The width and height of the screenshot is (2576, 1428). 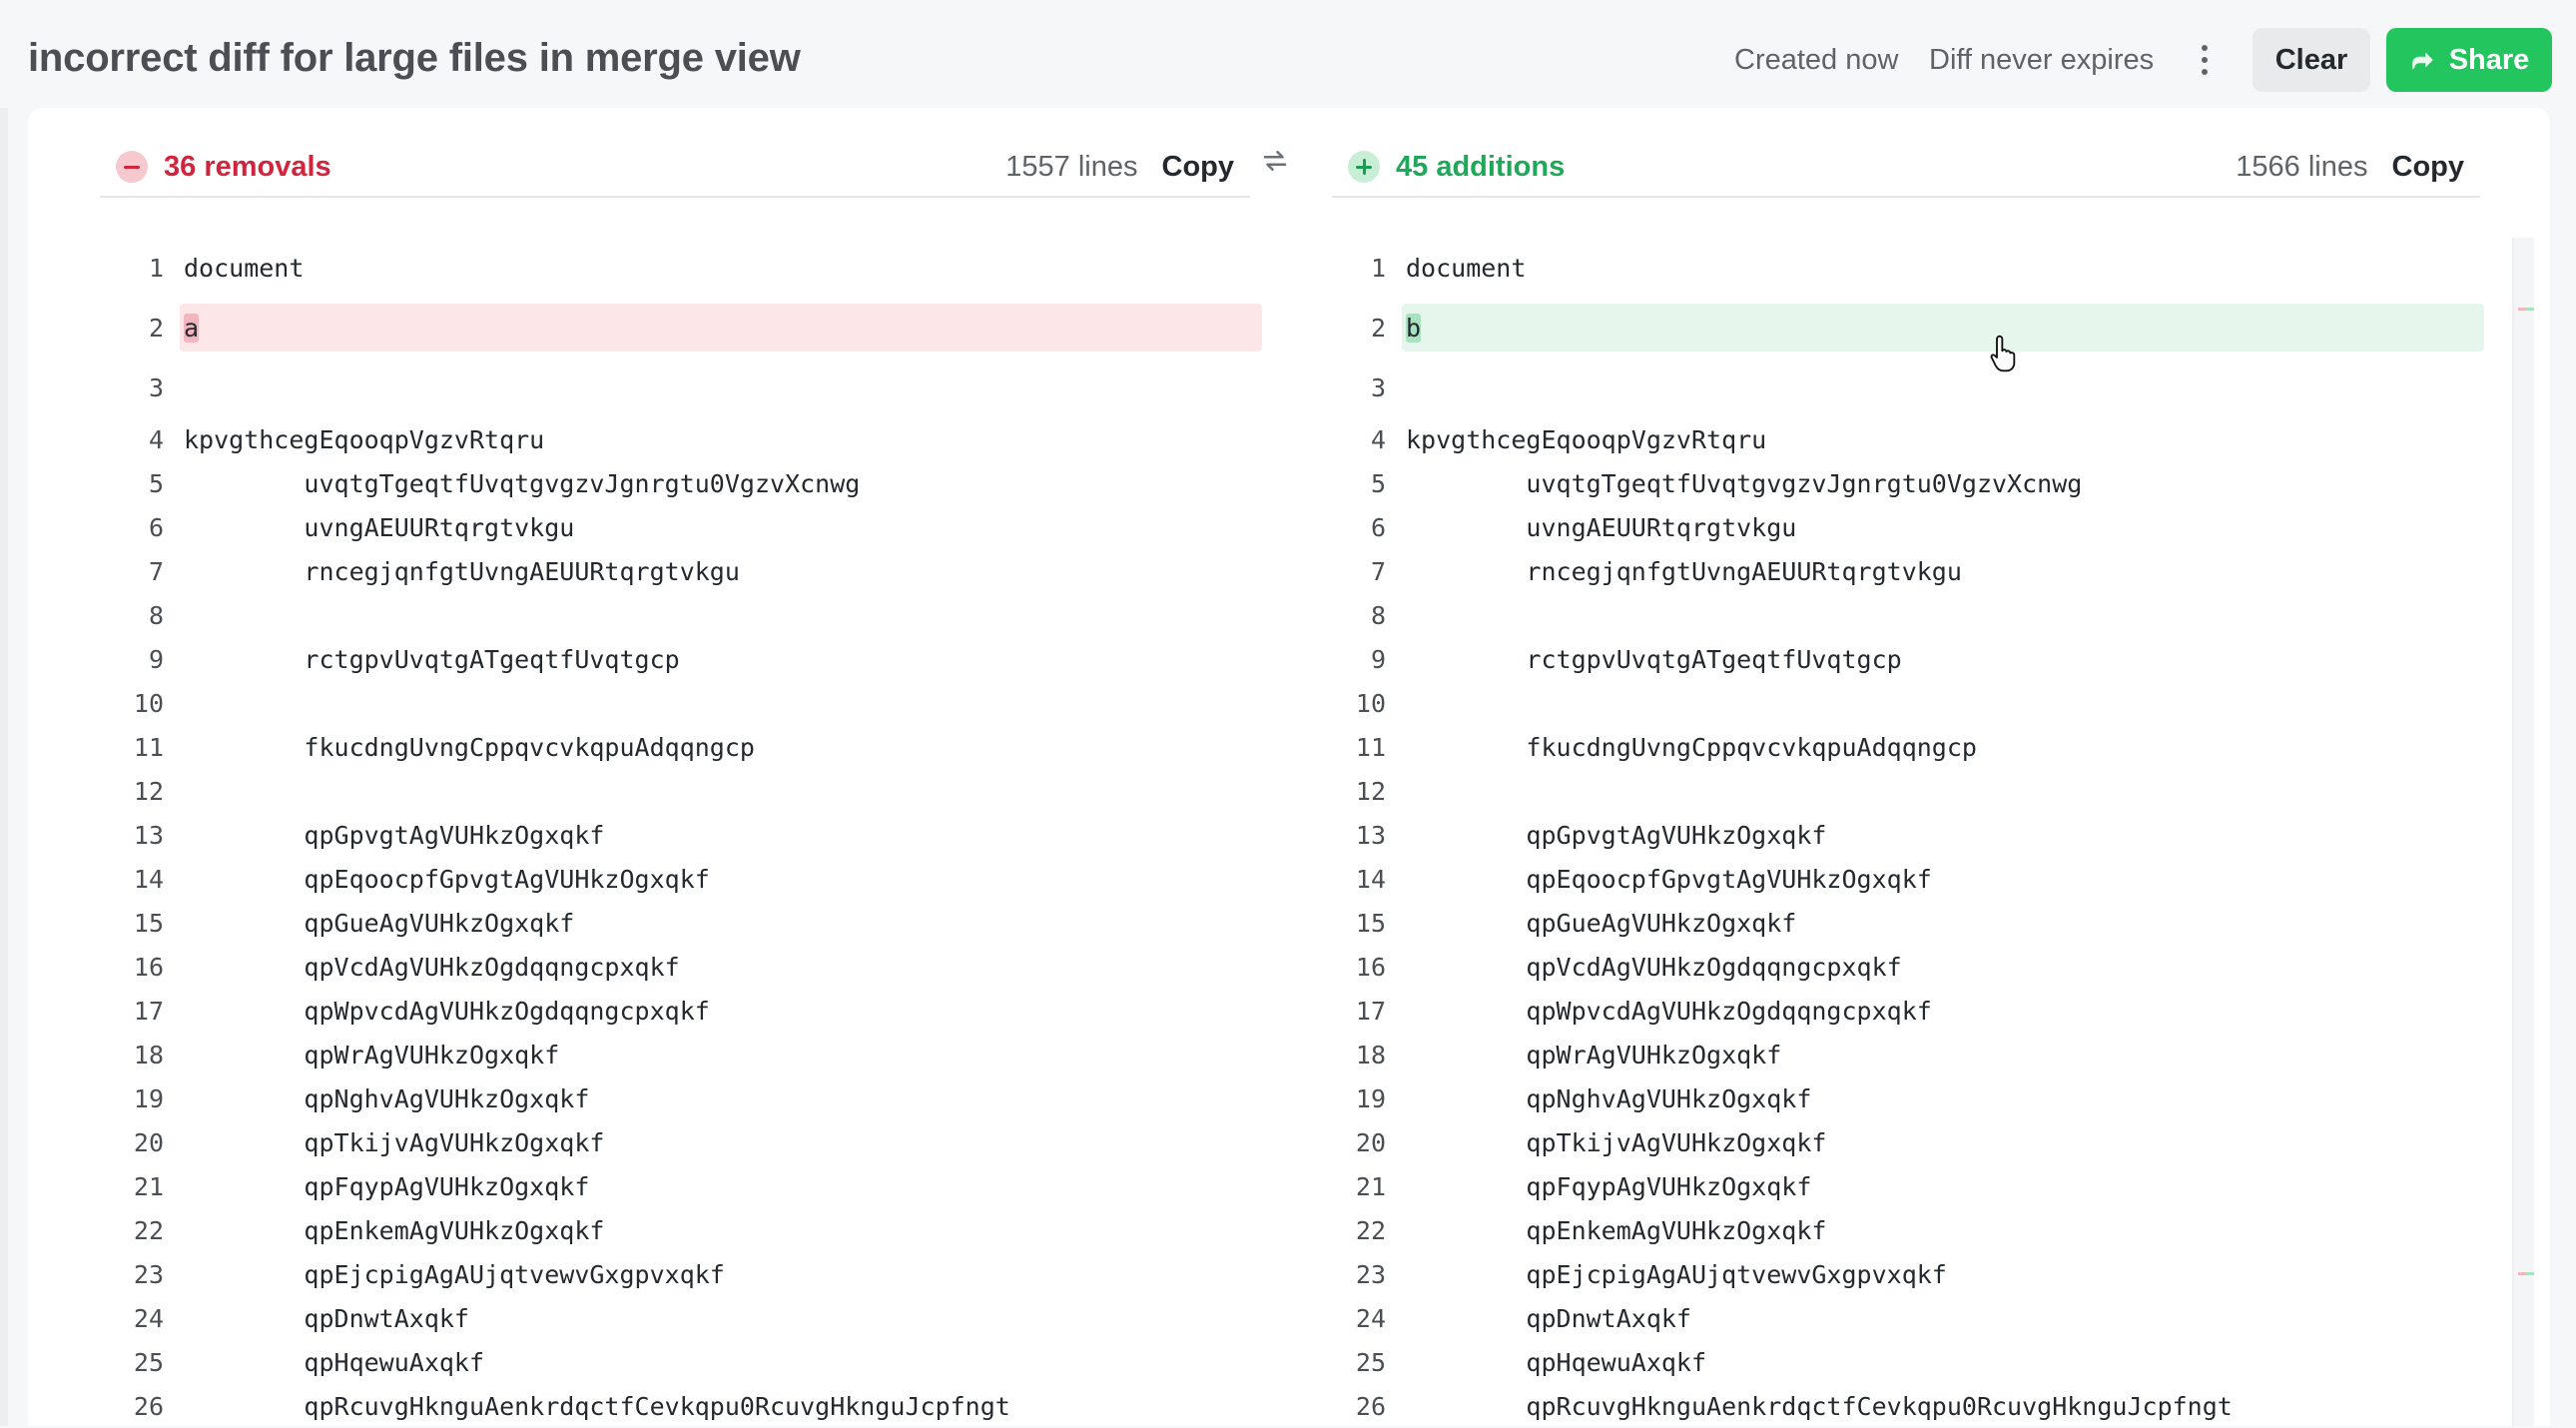 I want to click on line-number: 16, so click(x=1370, y=967).